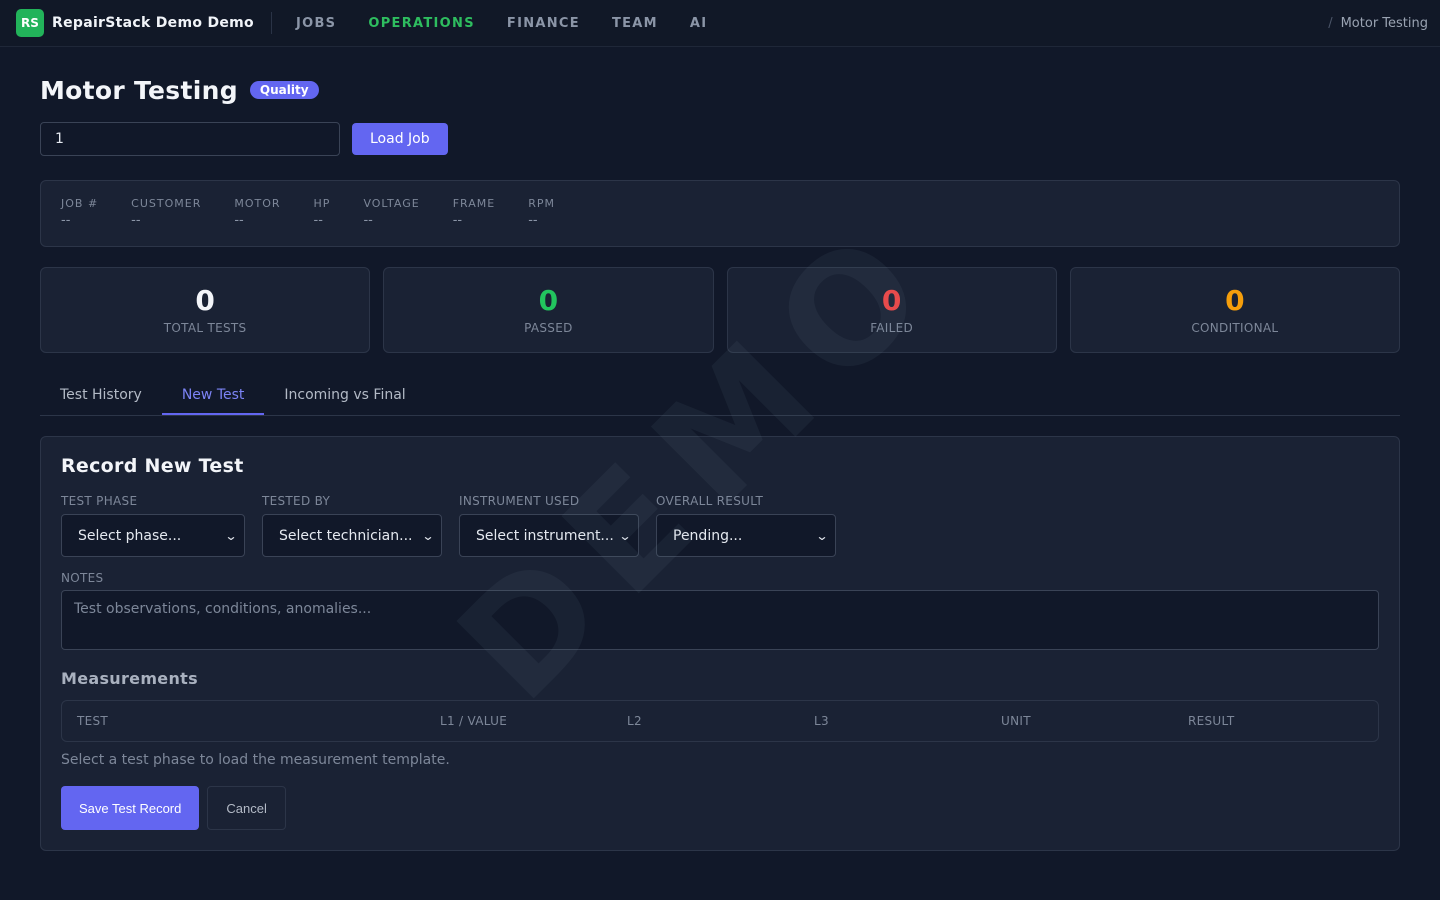 The width and height of the screenshot is (1440, 900). What do you see at coordinates (821, 721) in the screenshot?
I see `column-header-l3: L3` at bounding box center [821, 721].